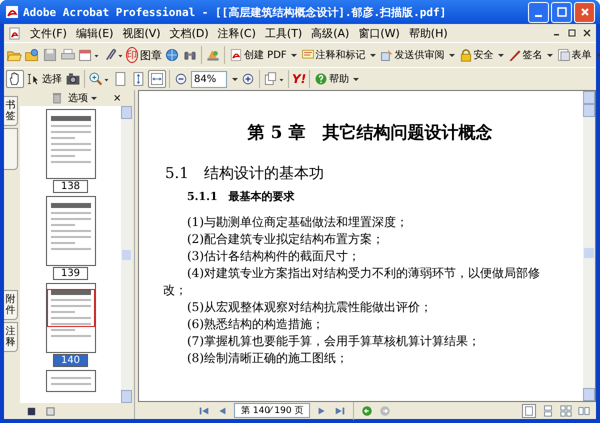 The width and height of the screenshot is (600, 423). Describe the element at coordinates (31, 411) in the screenshot. I see `filmstrip-icon` at that location.